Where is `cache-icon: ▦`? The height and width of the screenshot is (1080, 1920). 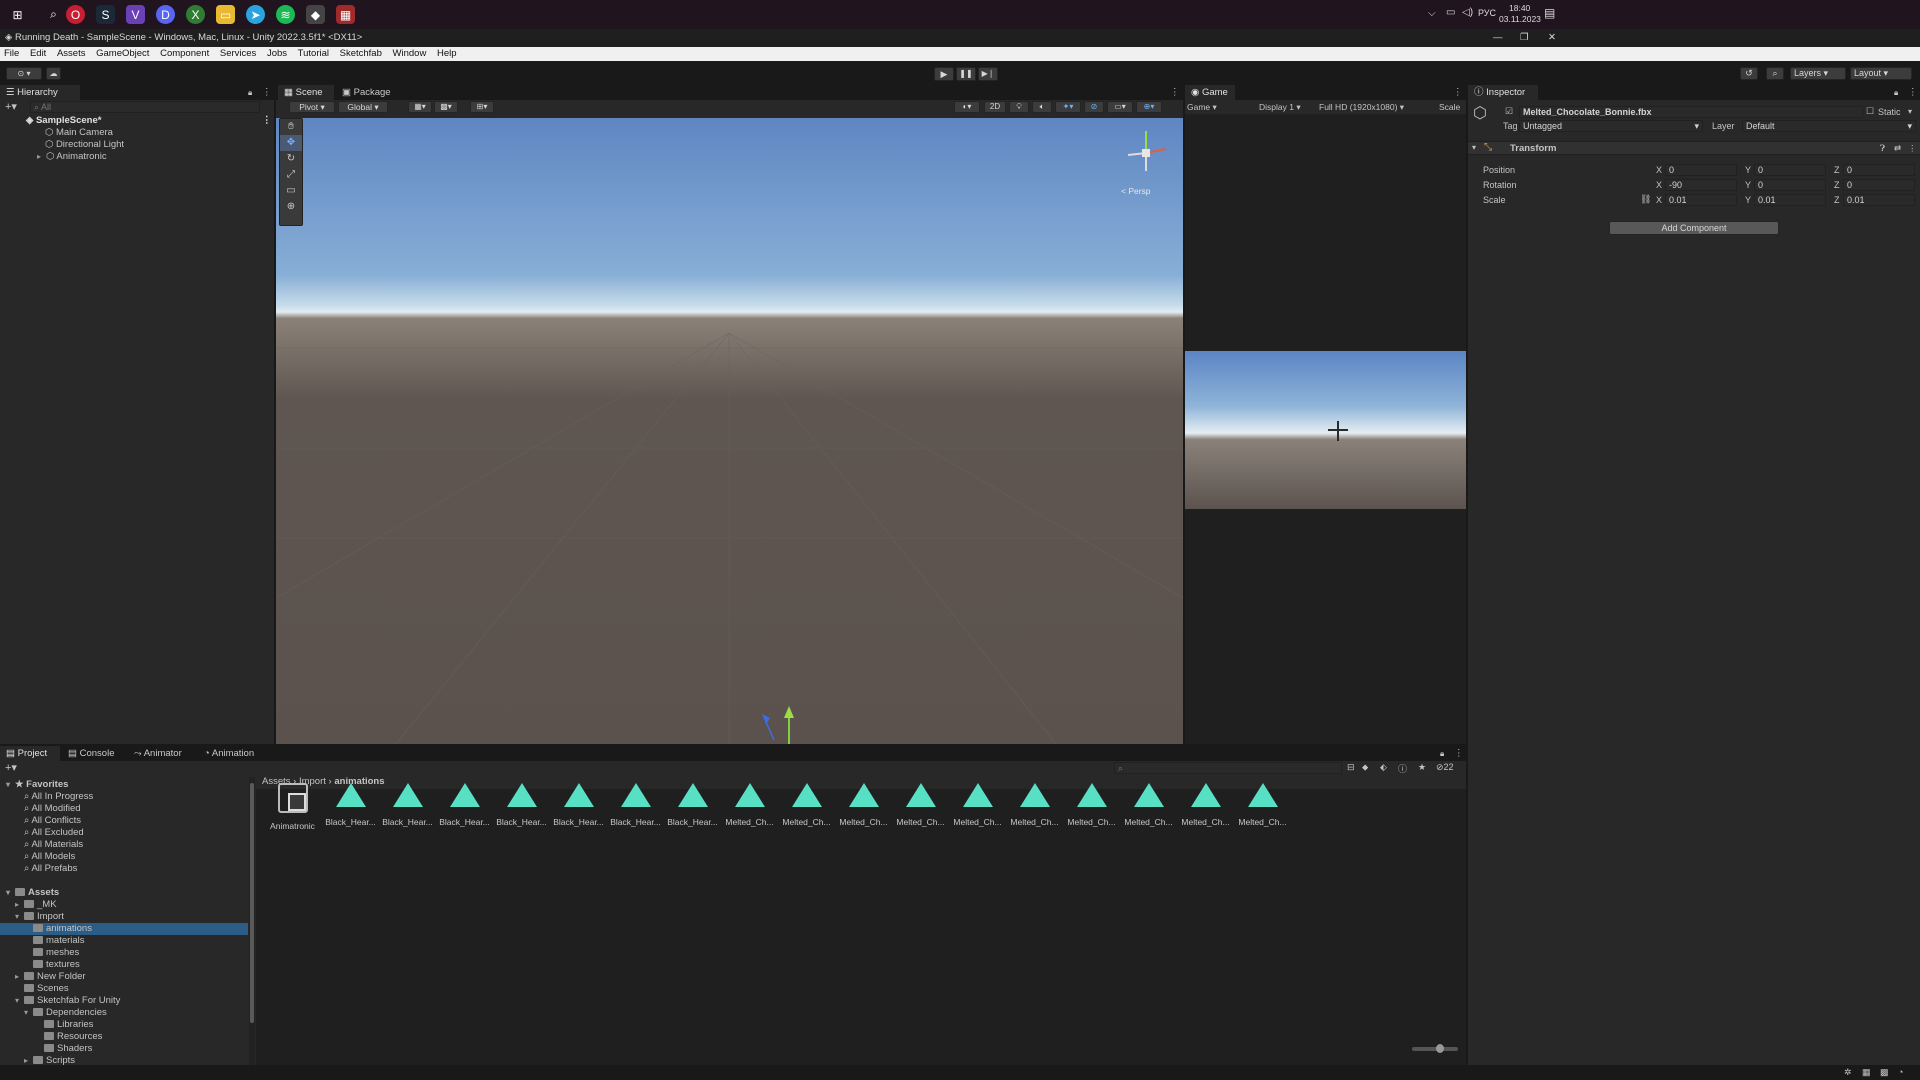 cache-icon: ▦ is located at coordinates (1866, 1072).